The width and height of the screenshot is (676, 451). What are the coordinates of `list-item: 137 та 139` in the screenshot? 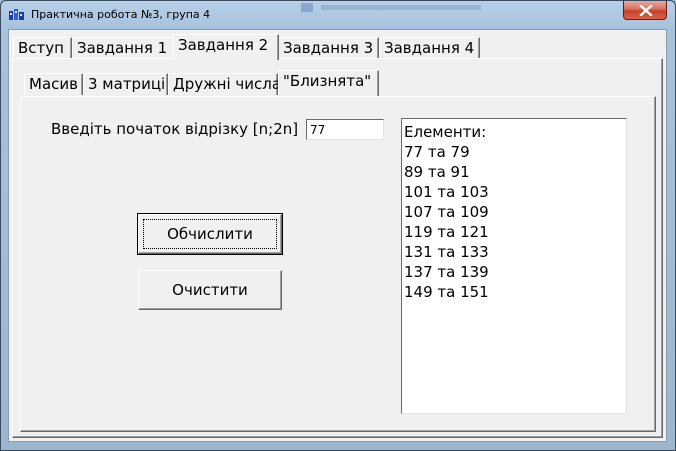 It's located at (446, 272).